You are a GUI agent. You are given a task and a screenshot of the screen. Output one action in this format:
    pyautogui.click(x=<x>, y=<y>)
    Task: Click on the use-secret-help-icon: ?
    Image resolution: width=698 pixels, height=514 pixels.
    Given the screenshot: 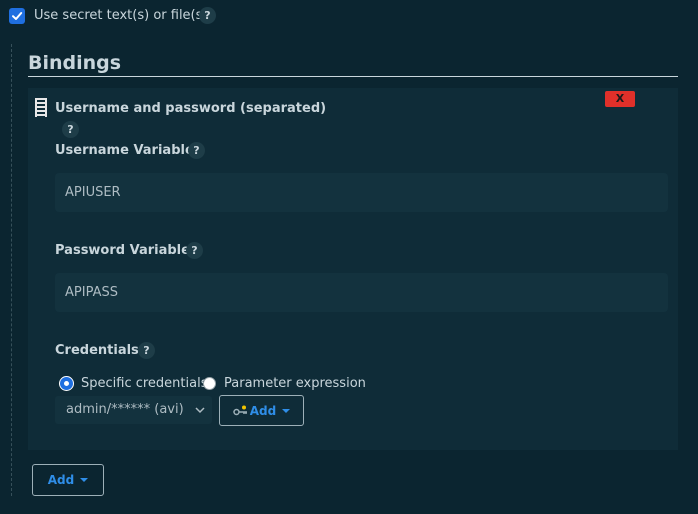 What is the action you would take?
    pyautogui.click(x=207, y=15)
    